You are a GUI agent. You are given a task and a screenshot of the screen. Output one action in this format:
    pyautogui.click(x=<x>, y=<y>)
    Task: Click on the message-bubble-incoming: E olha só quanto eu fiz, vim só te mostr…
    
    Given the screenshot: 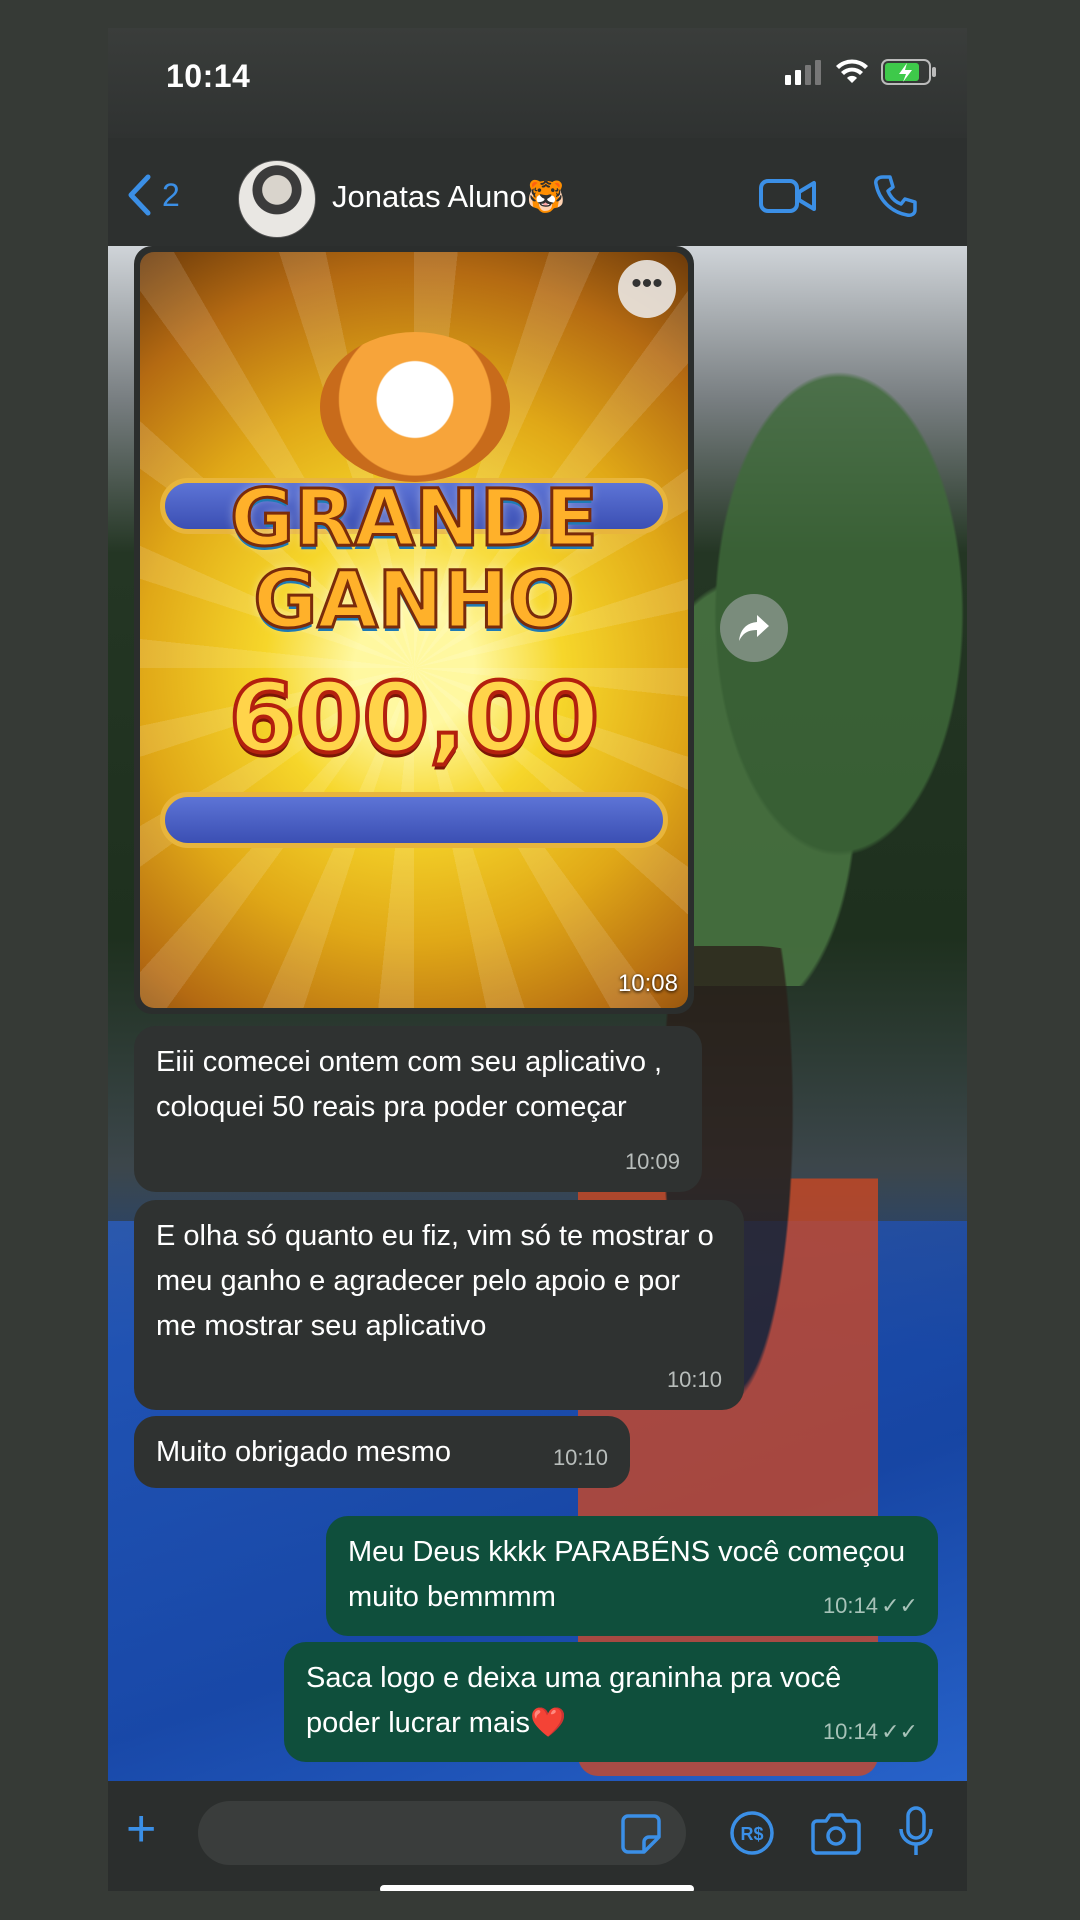 What is the action you would take?
    pyautogui.click(x=439, y=1305)
    